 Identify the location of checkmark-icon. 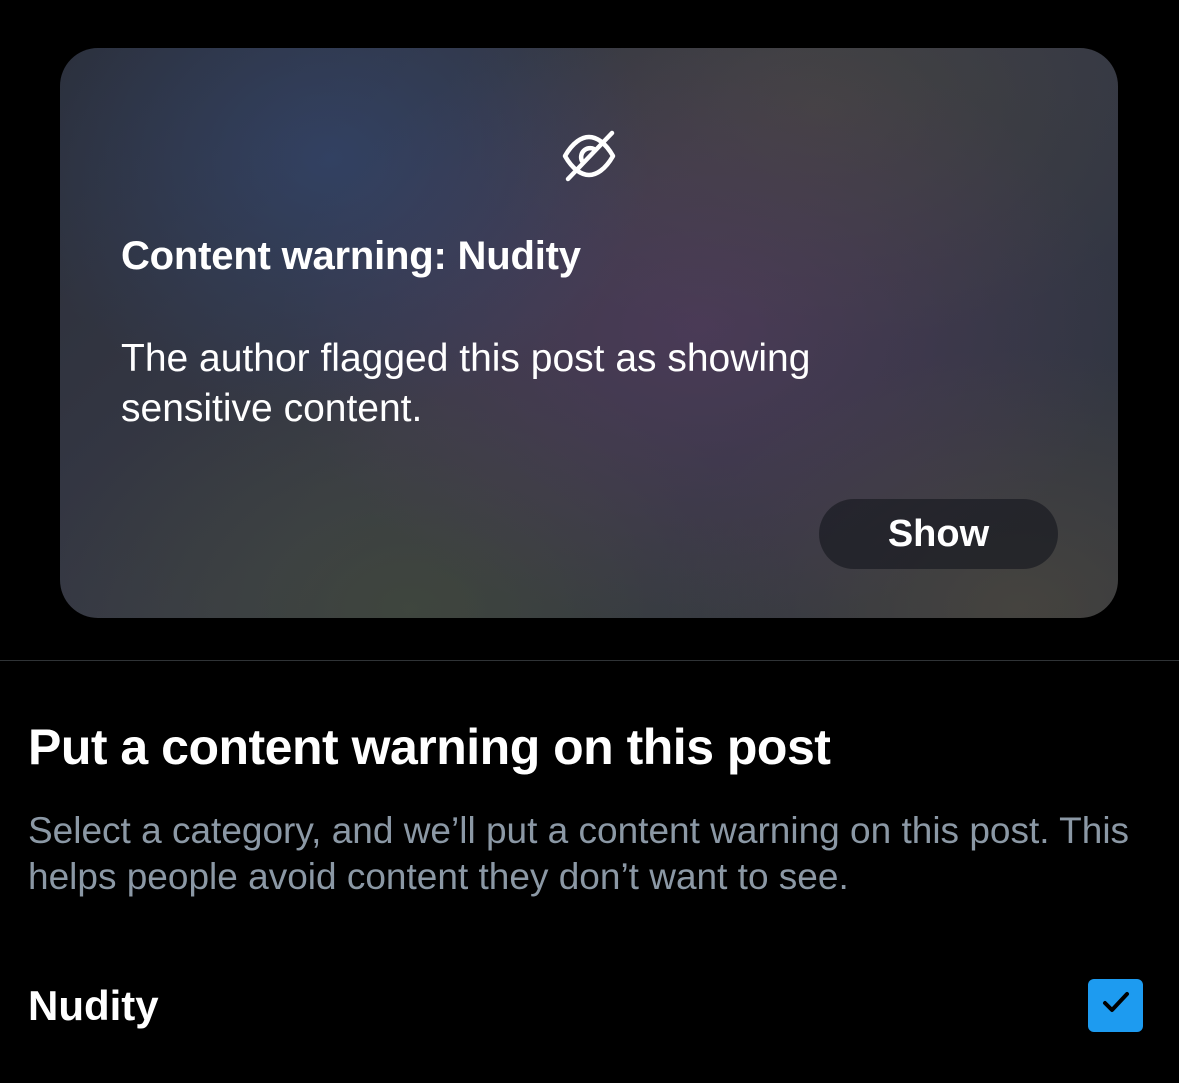
(1116, 1005).